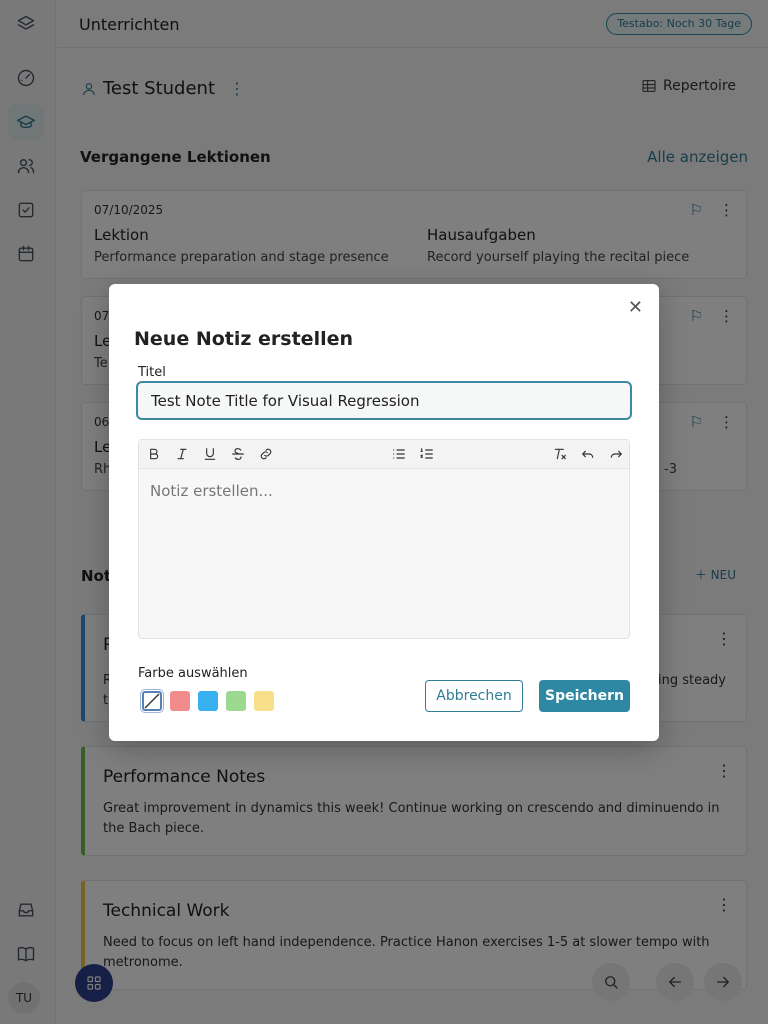 This screenshot has height=1024, width=768. Describe the element at coordinates (560, 454) in the screenshot. I see `clear-format-icon` at that location.